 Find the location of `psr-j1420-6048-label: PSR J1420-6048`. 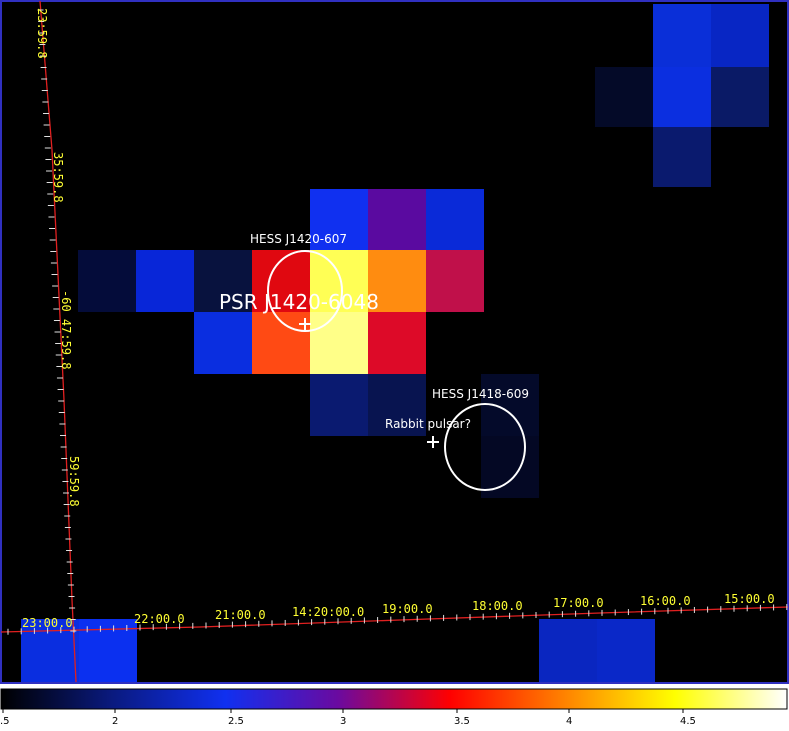

psr-j1420-6048-label: PSR J1420-6048 is located at coordinates (299, 302).